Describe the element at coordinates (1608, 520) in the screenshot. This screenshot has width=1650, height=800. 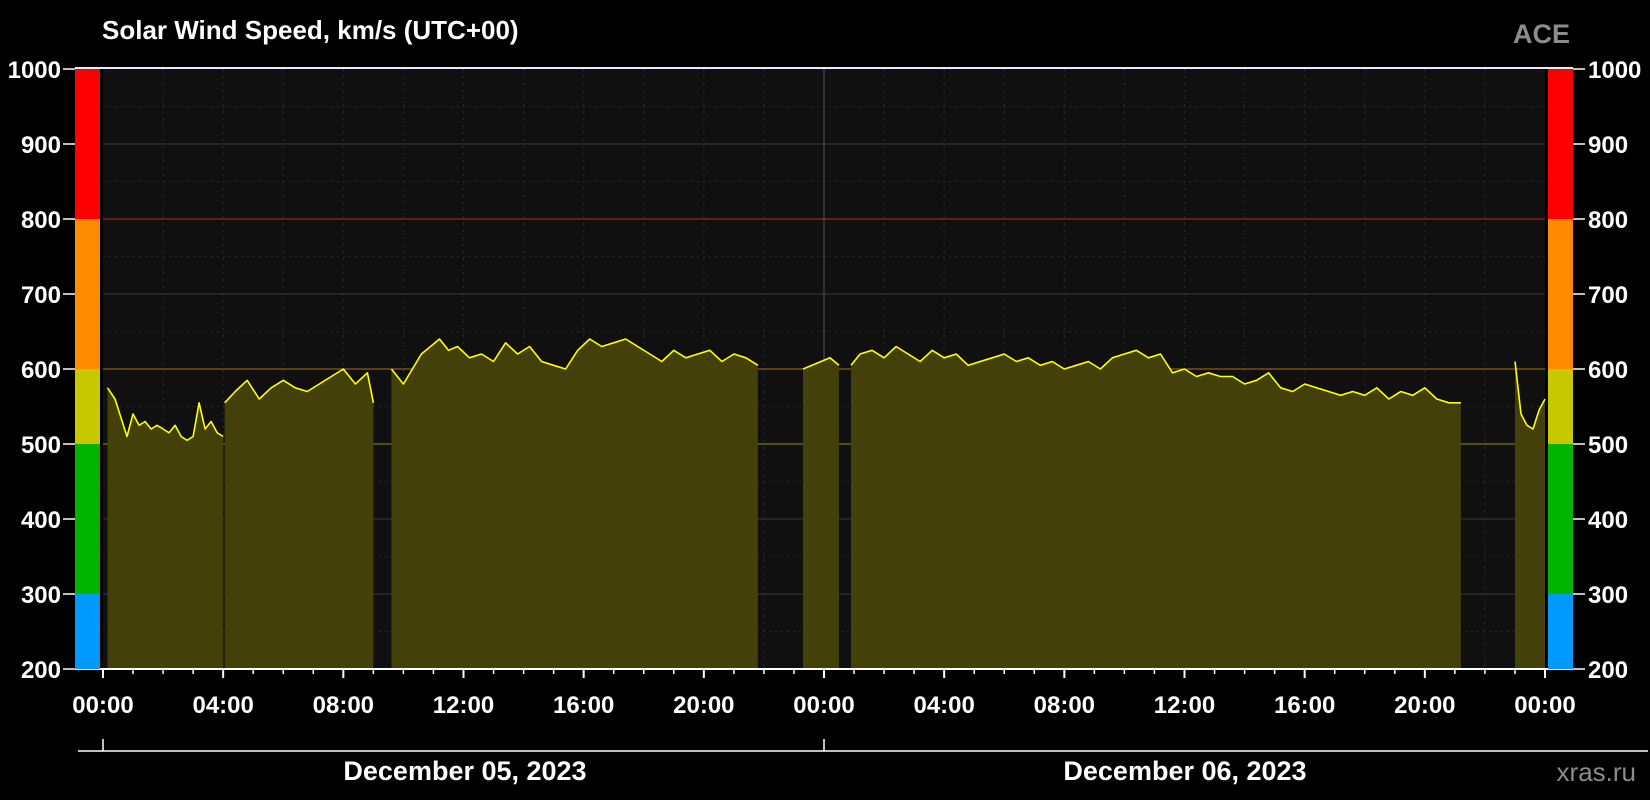
I see `y-tick-label-right: 400` at that location.